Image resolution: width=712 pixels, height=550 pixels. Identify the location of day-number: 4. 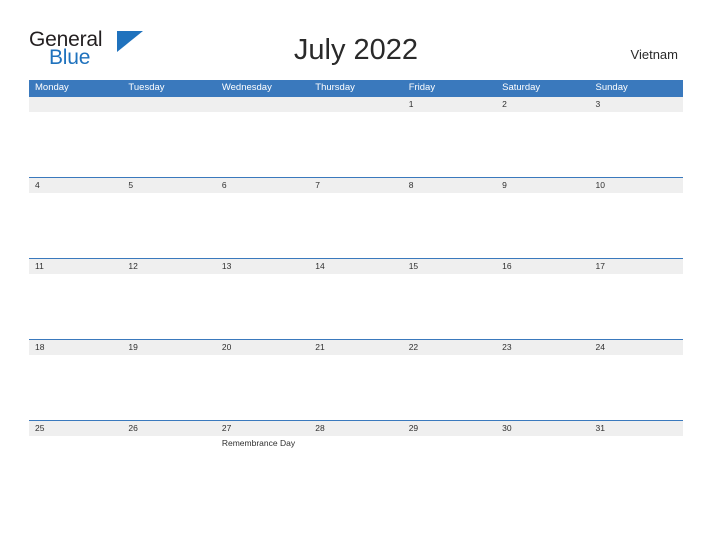
(75, 185).